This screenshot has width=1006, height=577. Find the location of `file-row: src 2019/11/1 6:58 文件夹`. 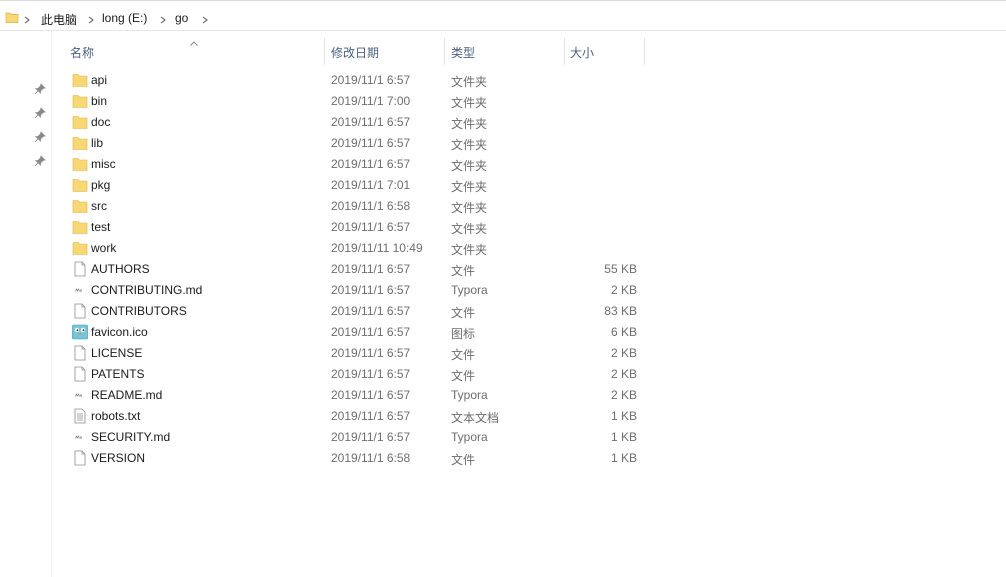

file-row: src 2019/11/1 6:58 文件夹 is located at coordinates (503, 206).